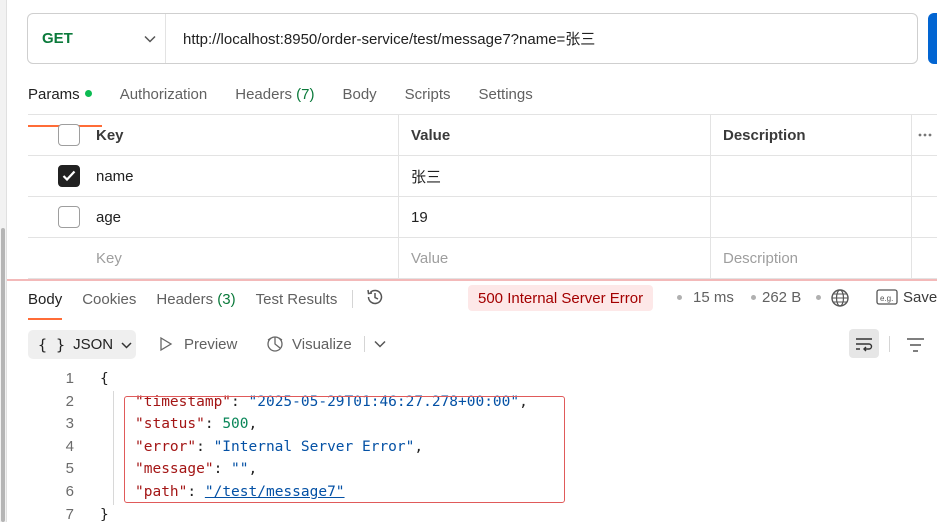  Describe the element at coordinates (166, 344) in the screenshot. I see `play-icon` at that location.